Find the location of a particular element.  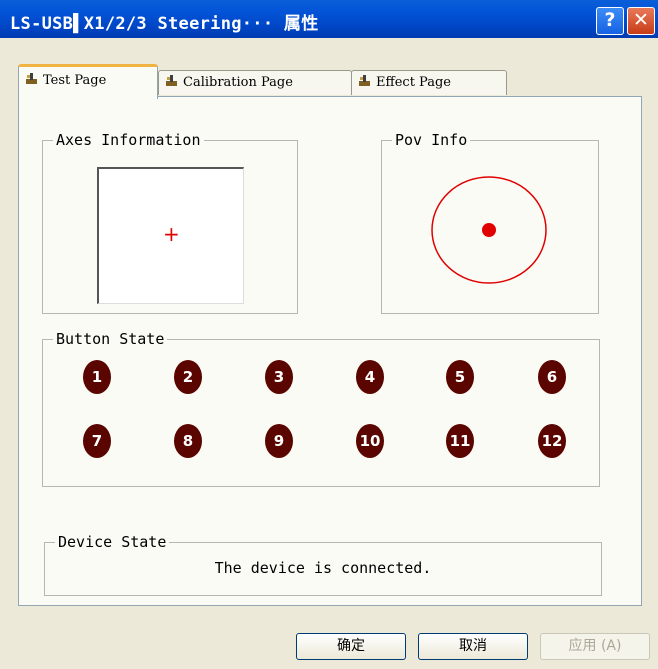

button-indicator-9: 9 is located at coordinates (279, 441).